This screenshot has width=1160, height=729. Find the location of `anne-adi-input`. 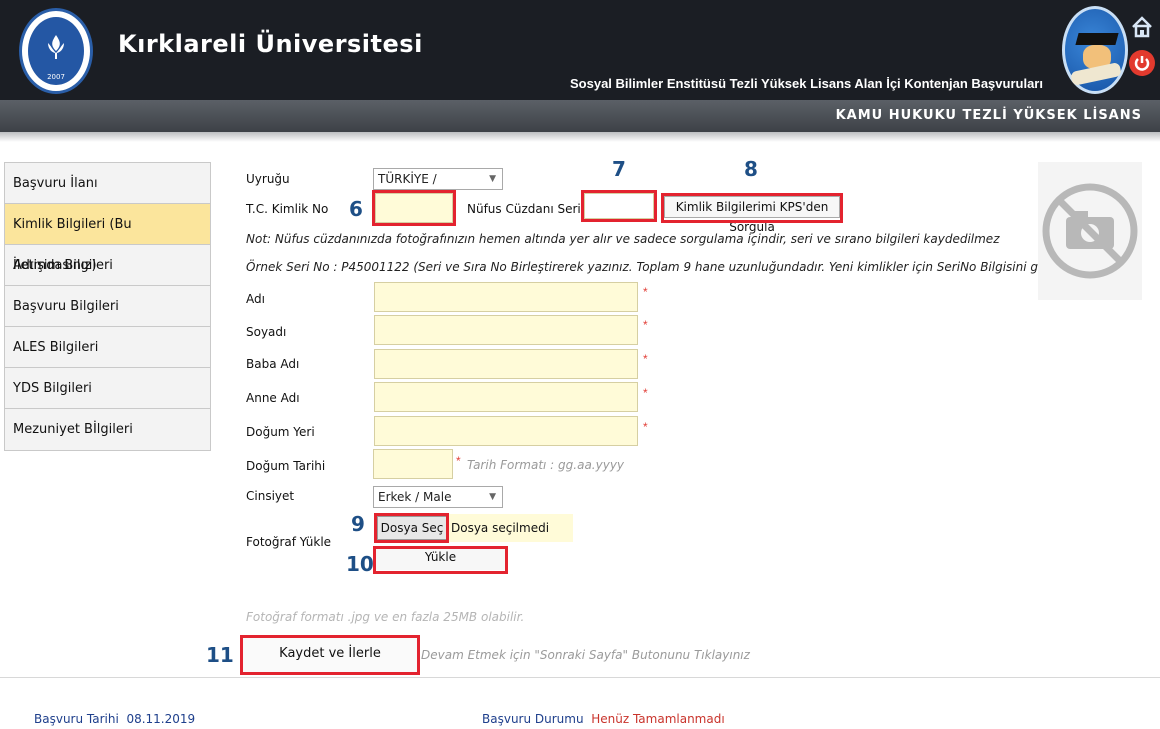

anne-adi-input is located at coordinates (506, 397).